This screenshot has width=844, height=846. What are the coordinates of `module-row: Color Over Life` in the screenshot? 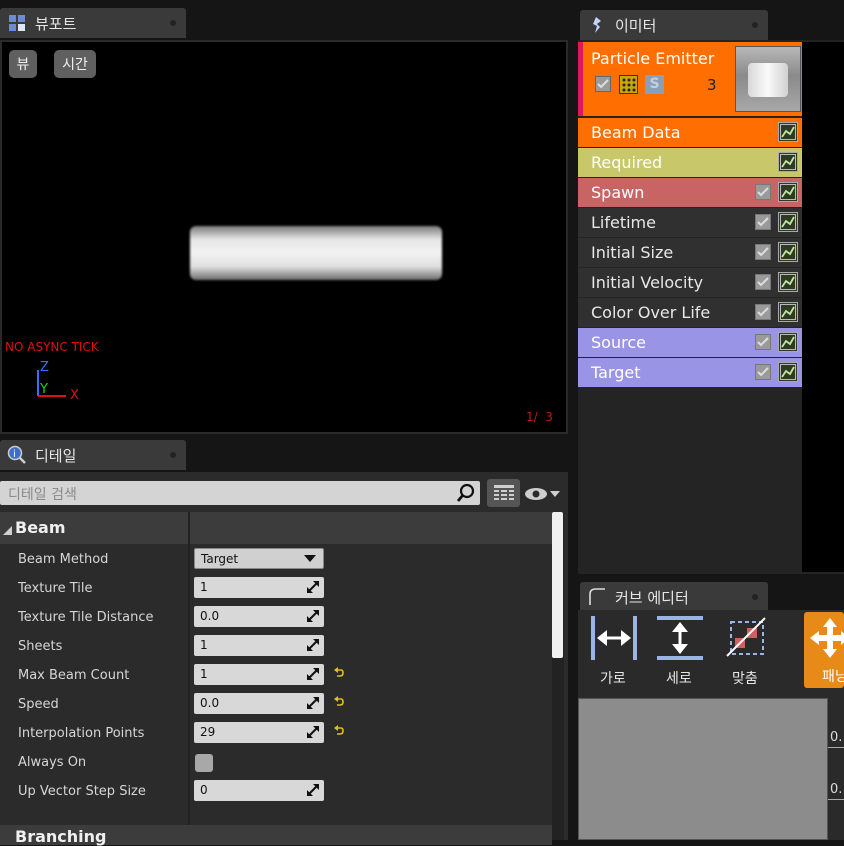 It's located at (690, 312).